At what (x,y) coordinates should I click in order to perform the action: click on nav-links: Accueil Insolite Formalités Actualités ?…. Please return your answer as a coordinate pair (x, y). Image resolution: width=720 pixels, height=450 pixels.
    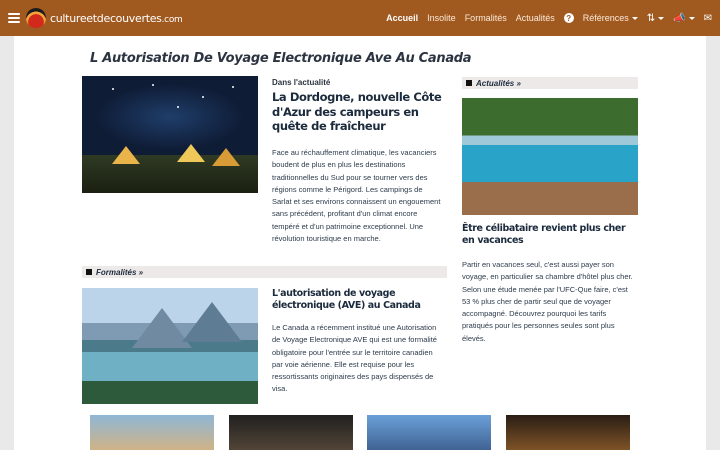
    Looking at the image, I should click on (549, 18).